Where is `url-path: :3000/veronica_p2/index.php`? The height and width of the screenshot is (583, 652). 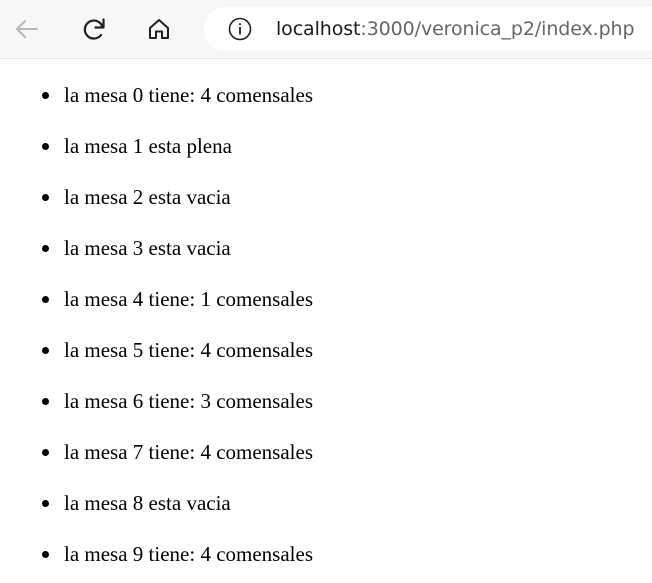
url-path: :3000/veronica_p2/index.php is located at coordinates (497, 29).